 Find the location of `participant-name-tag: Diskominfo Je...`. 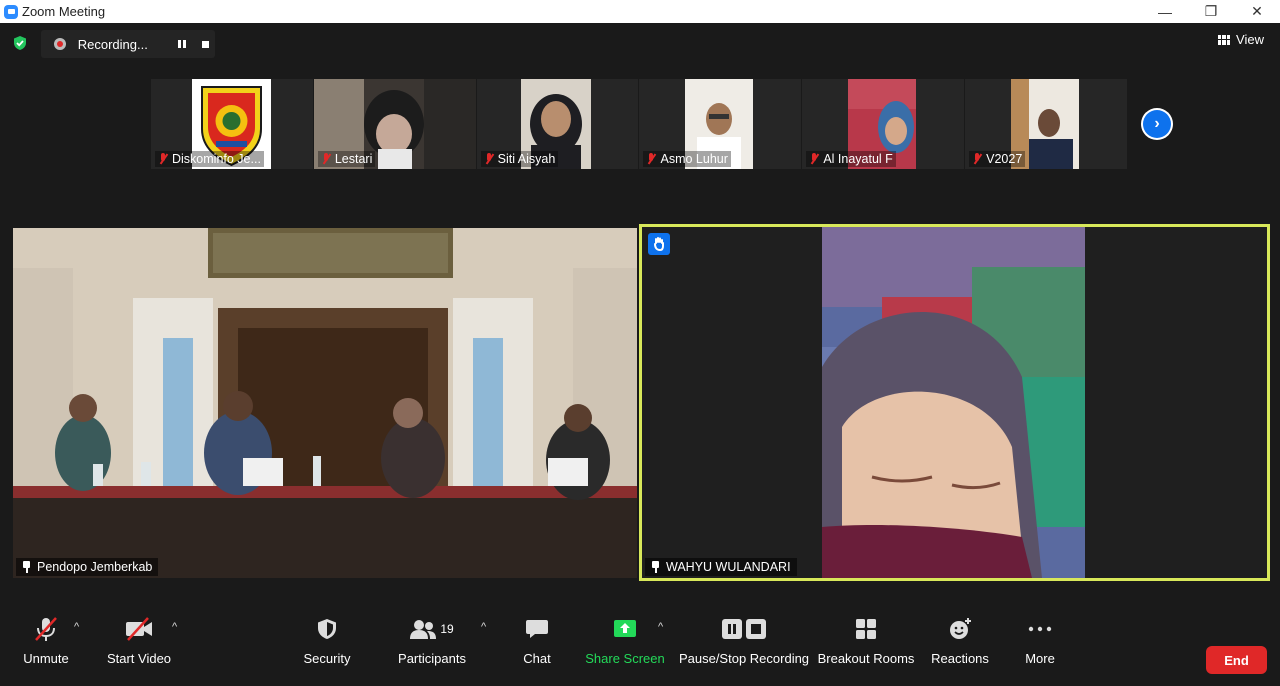

participant-name-tag: Diskominfo Je... is located at coordinates (209, 159).